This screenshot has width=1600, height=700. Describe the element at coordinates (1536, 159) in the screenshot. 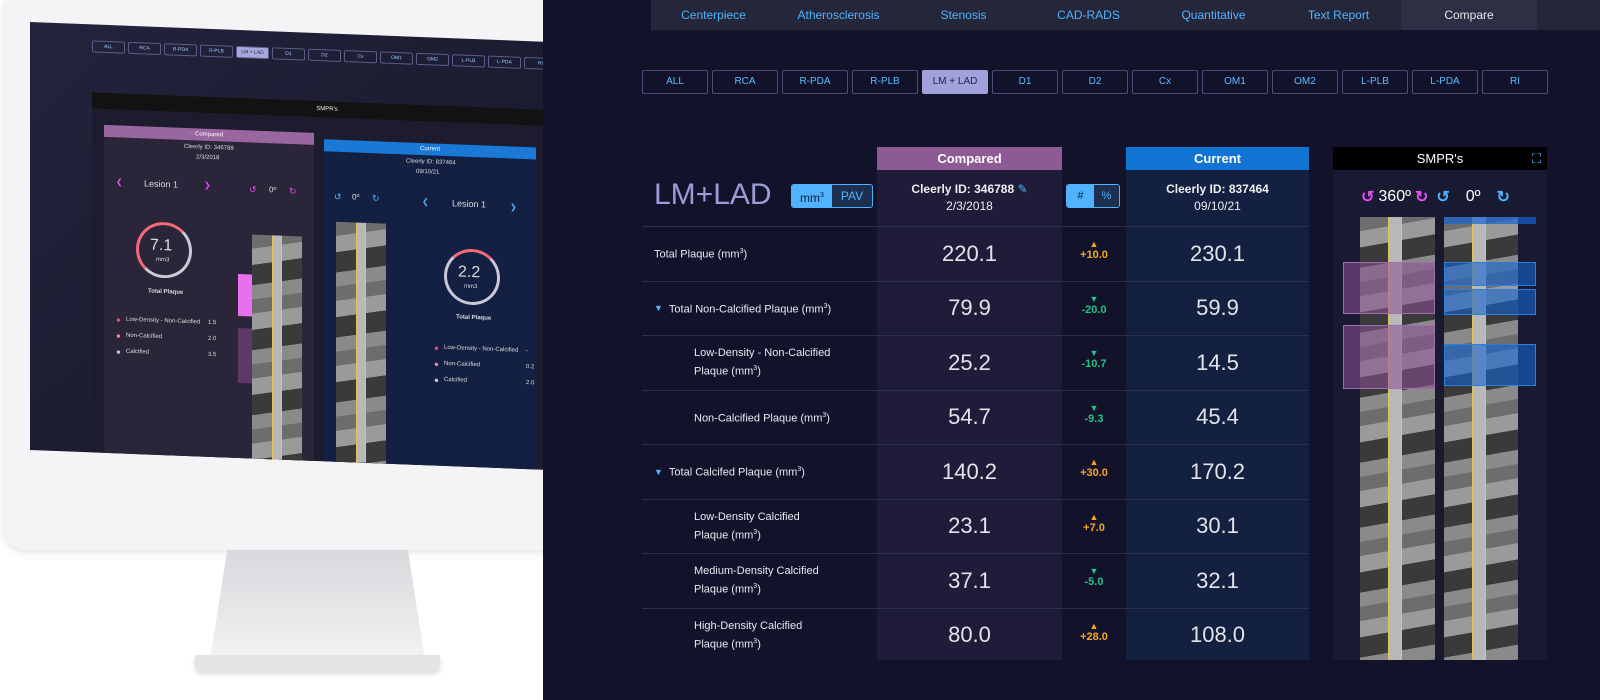

I see `fullscreen-icon: ⛶` at that location.